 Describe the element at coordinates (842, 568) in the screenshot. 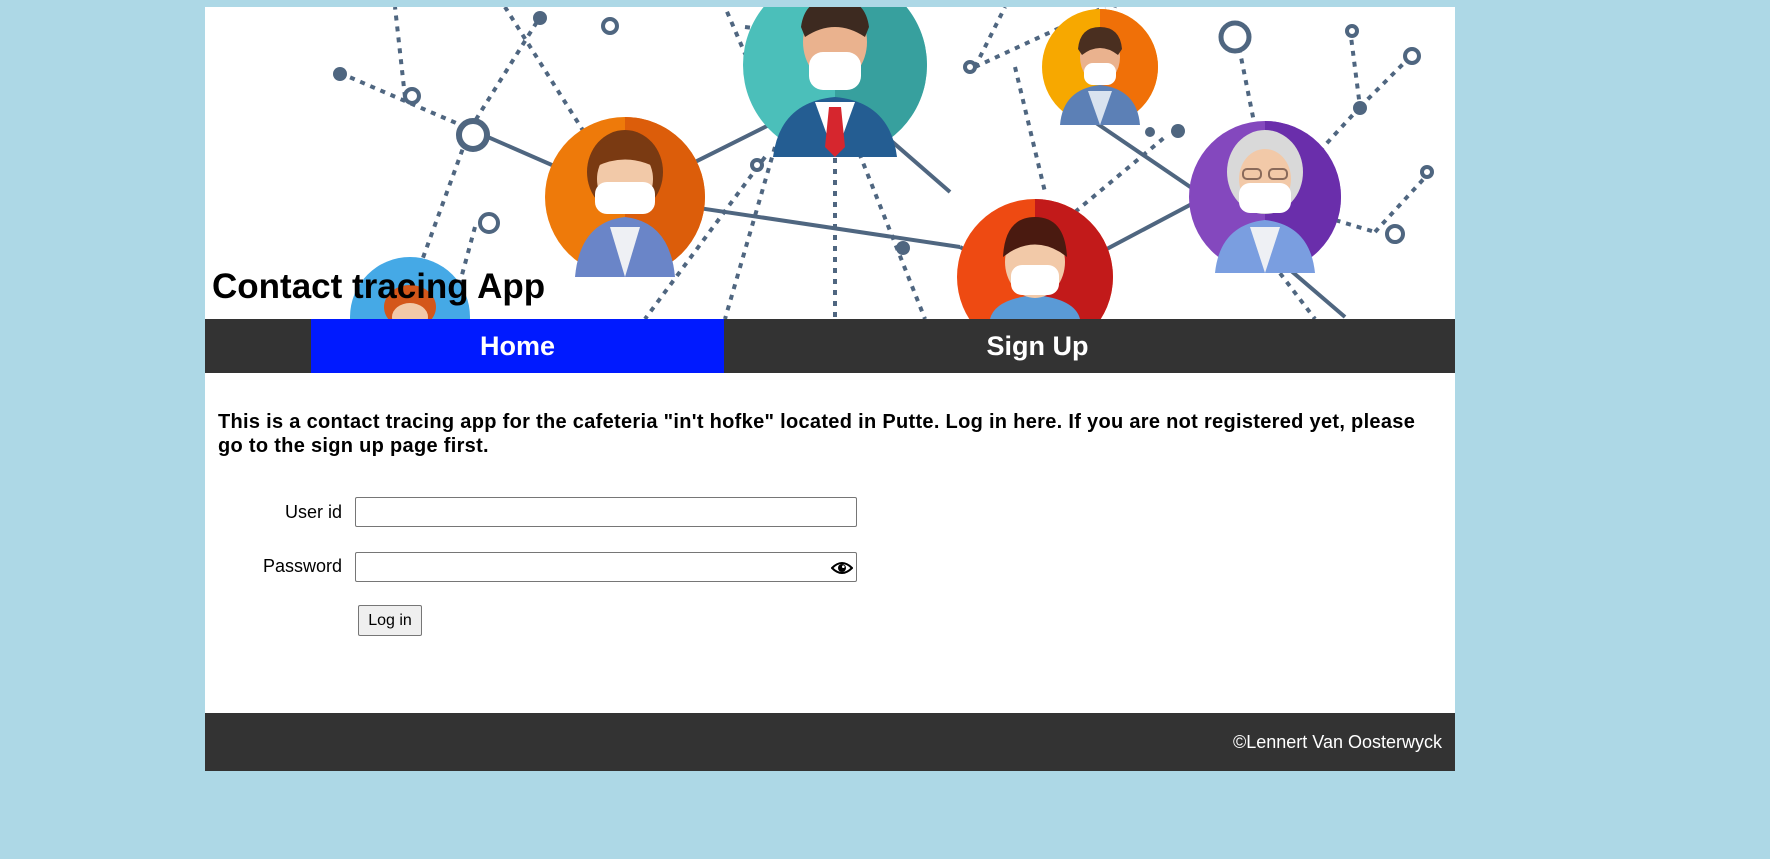

I see `eye-icon` at that location.